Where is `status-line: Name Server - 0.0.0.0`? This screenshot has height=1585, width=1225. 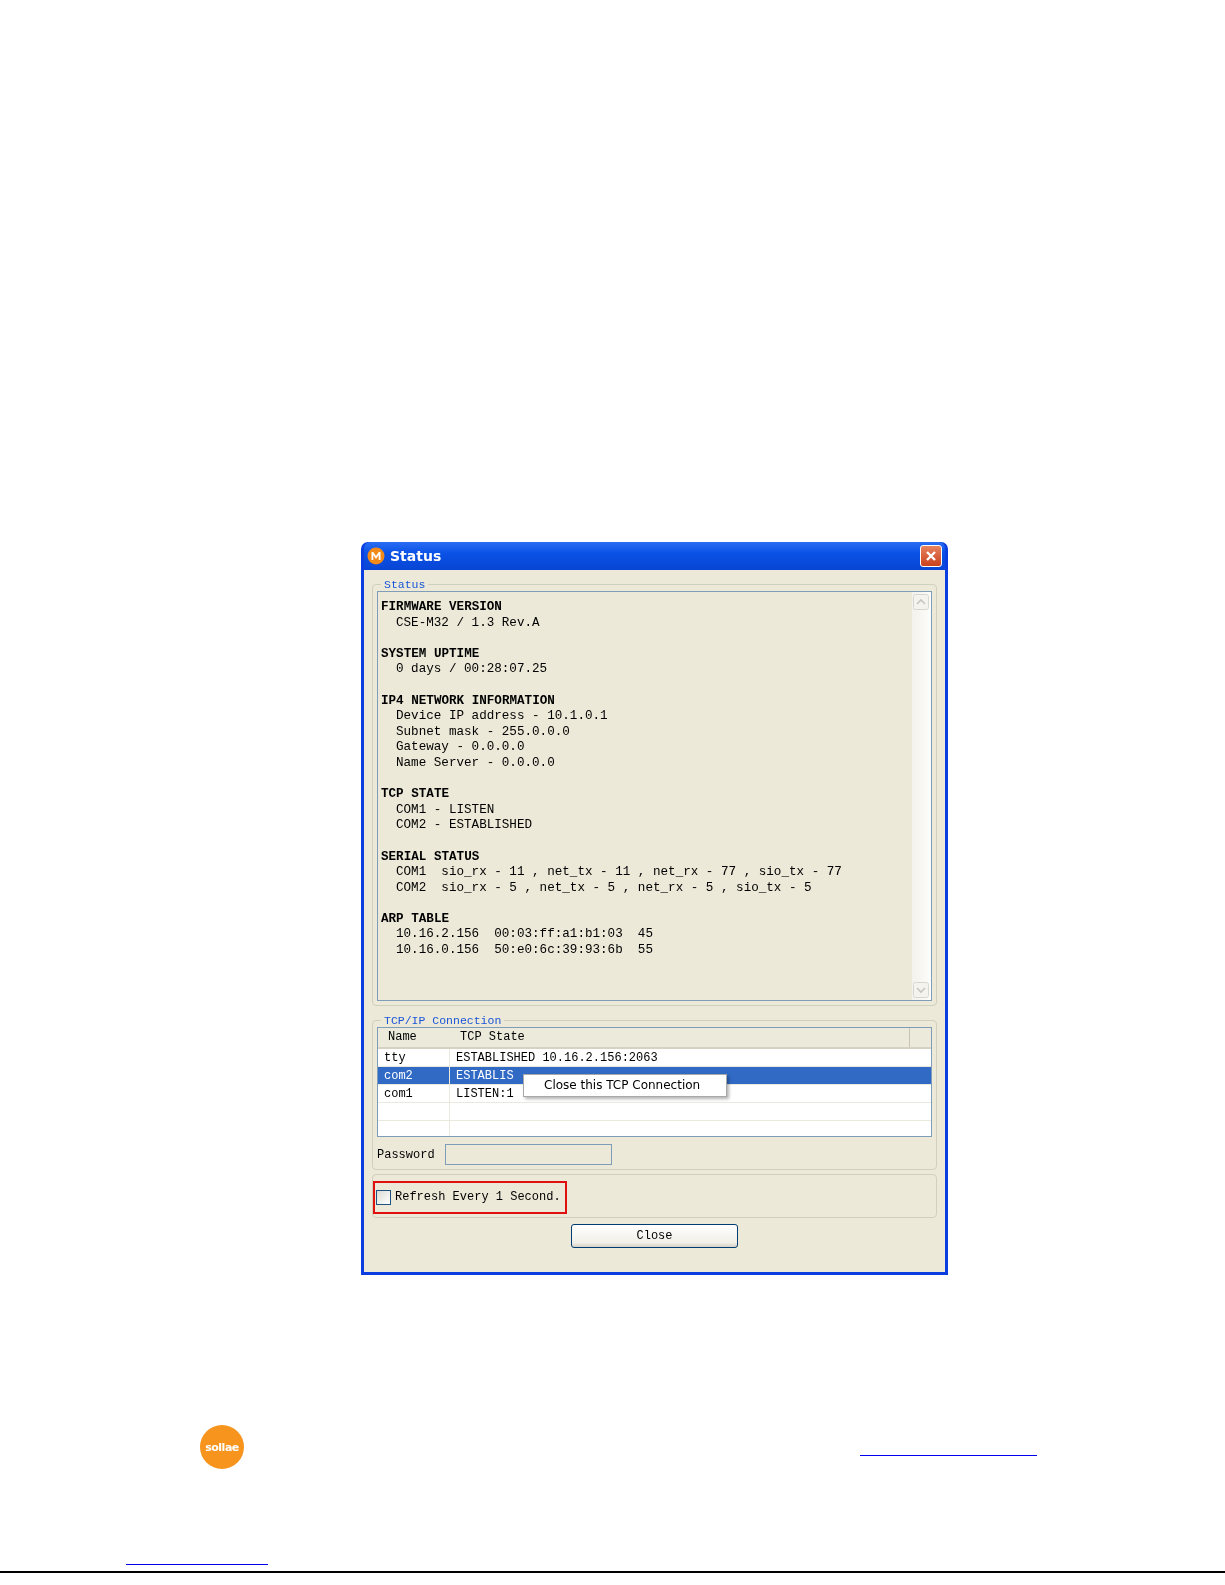 status-line: Name Server - 0.0.0.0 is located at coordinates (475, 763).